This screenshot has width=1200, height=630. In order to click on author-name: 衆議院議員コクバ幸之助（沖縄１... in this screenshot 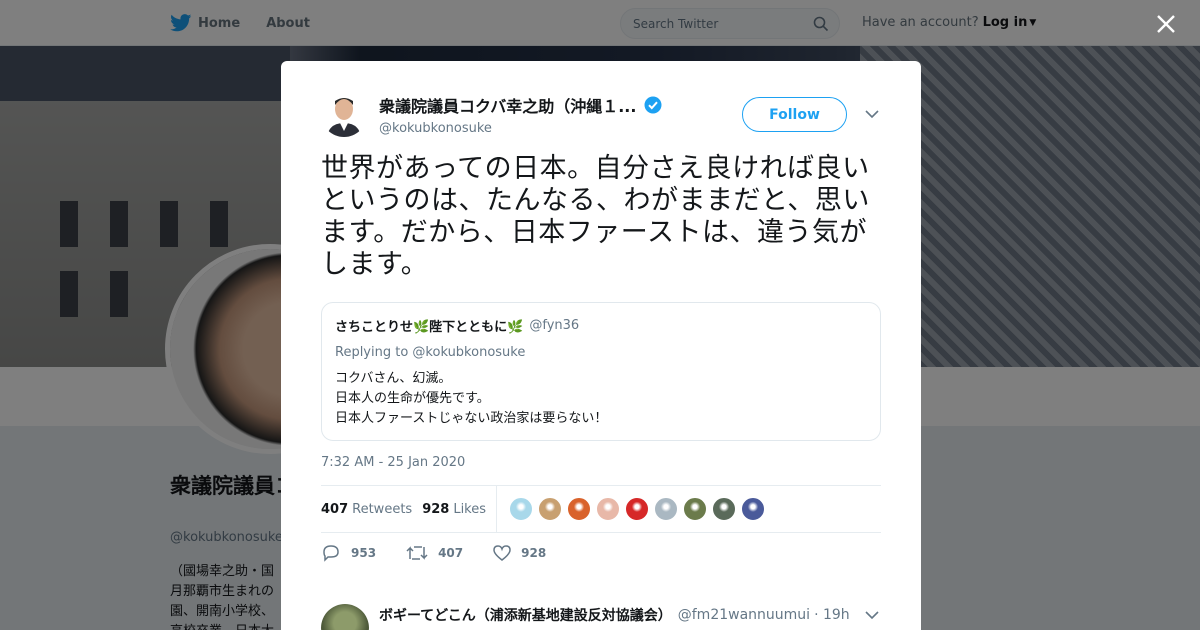, I will do `click(529, 105)`.